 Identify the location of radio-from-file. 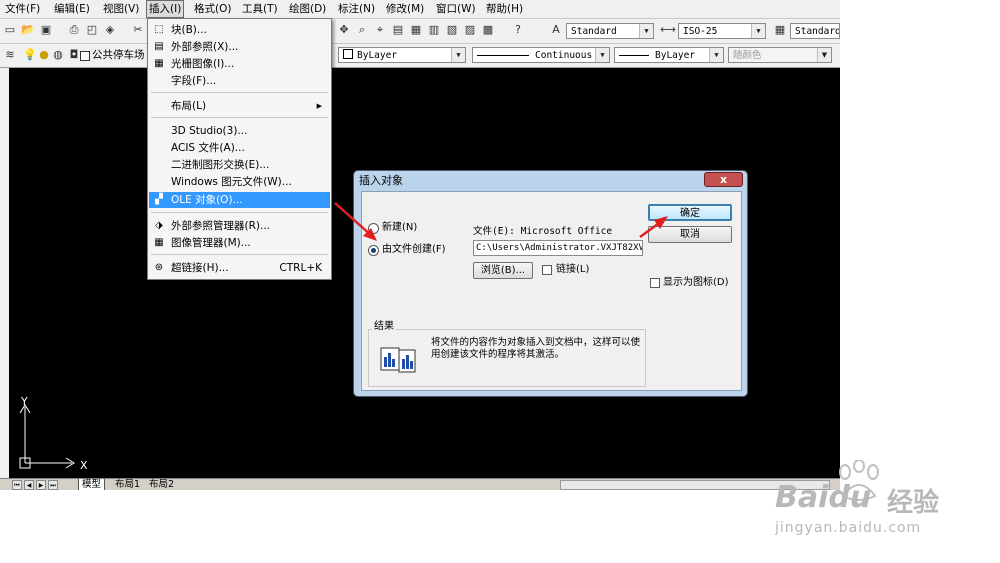
(373, 250).